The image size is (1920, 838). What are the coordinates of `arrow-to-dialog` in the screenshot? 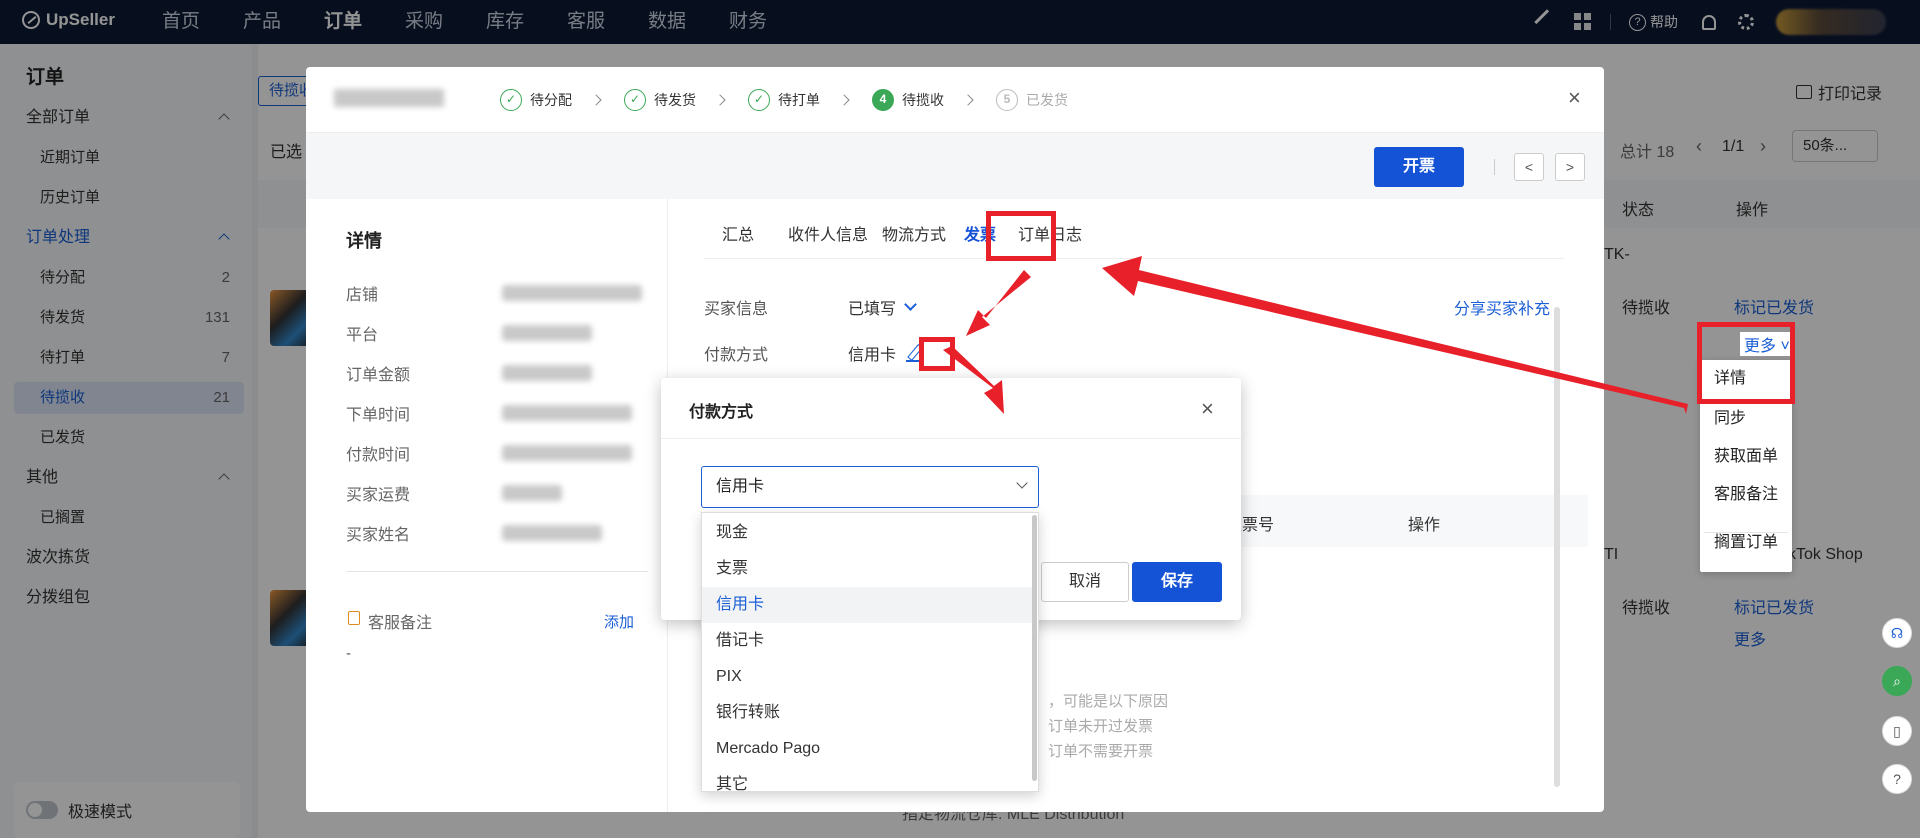 It's located at (973, 380).